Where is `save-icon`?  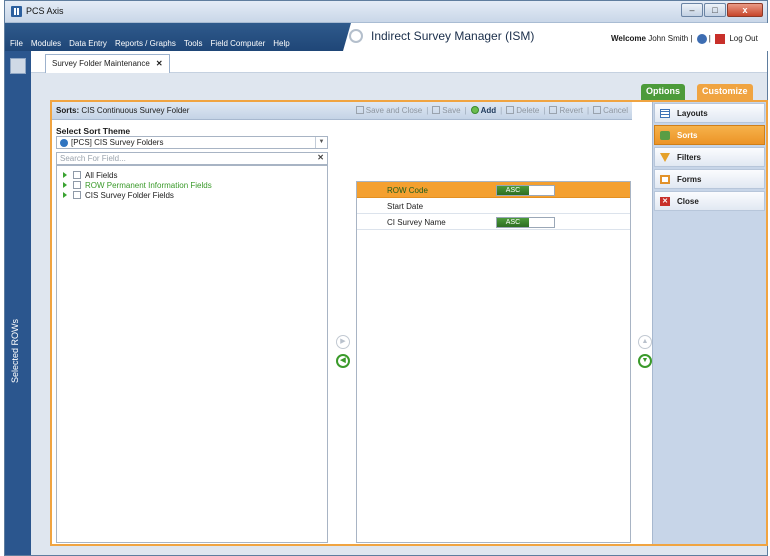
save-icon is located at coordinates (436, 110).